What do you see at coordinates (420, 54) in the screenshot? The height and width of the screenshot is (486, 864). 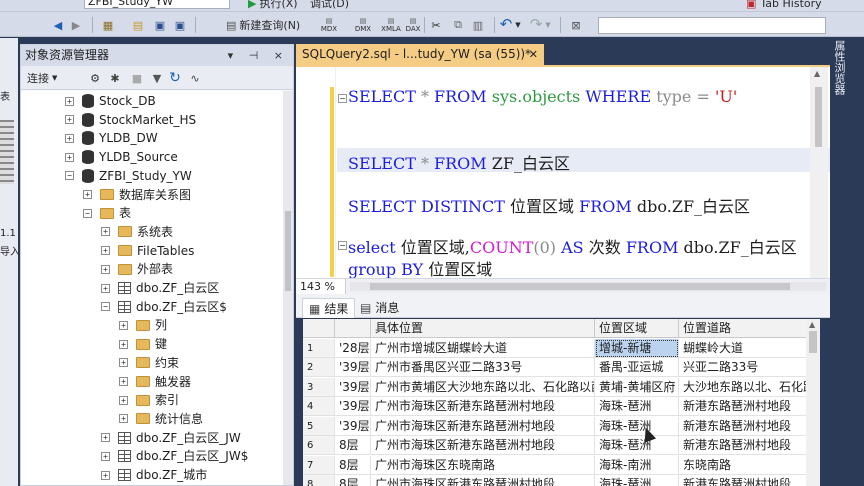 I see `tab-sqlquery2: SQLQuery2.sql - l...tudy_YW (sa (55))* ✕` at bounding box center [420, 54].